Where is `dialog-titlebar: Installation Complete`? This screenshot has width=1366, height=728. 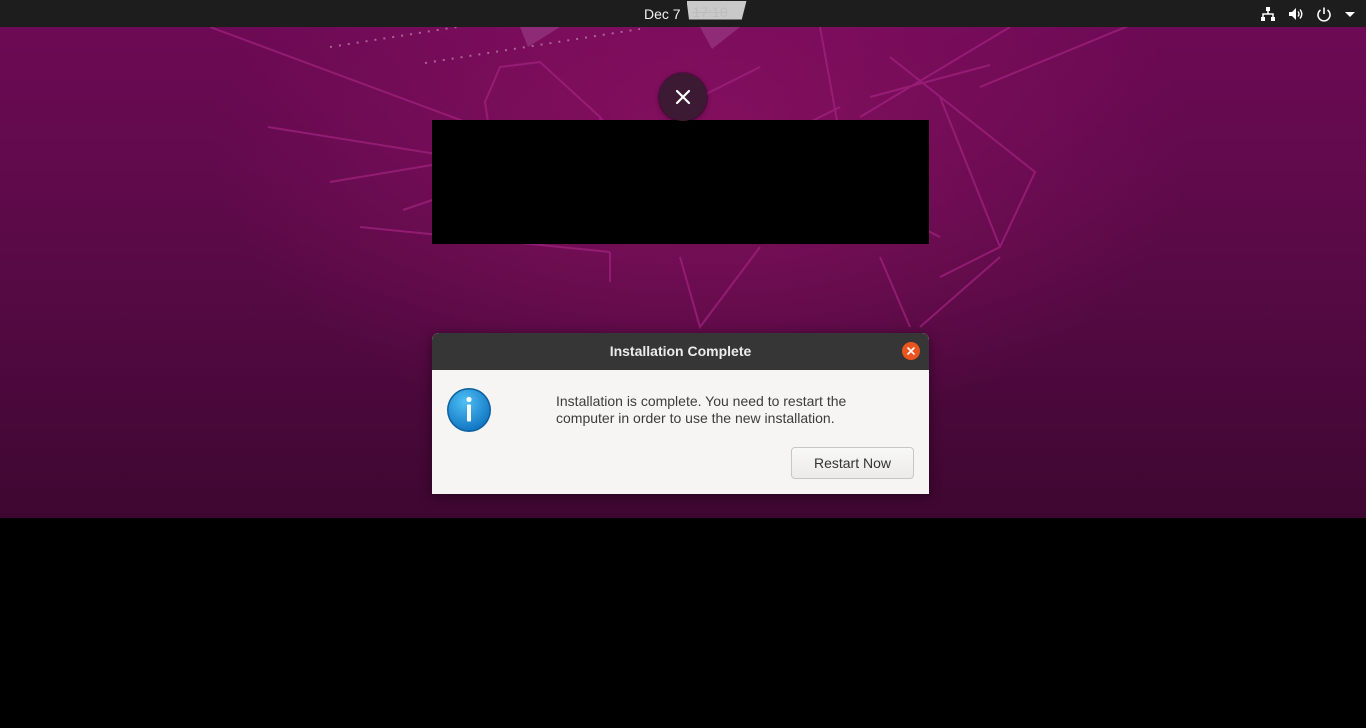 dialog-titlebar: Installation Complete is located at coordinates (680, 351).